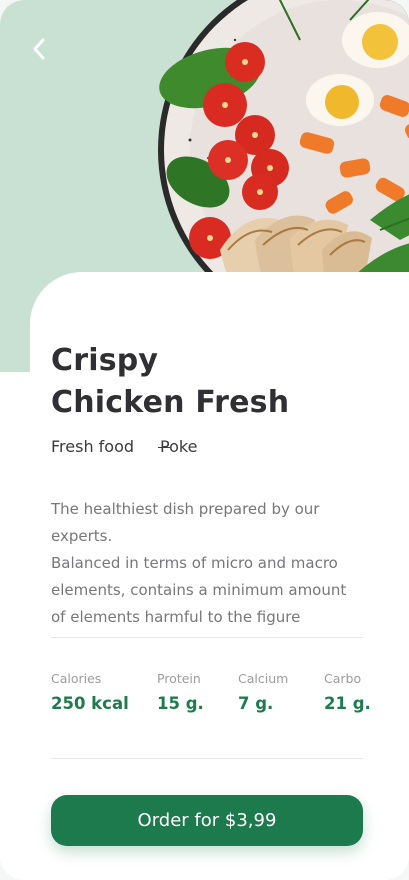  What do you see at coordinates (176, 617) in the screenshot?
I see `description-line: of elements harmful to the figure` at bounding box center [176, 617].